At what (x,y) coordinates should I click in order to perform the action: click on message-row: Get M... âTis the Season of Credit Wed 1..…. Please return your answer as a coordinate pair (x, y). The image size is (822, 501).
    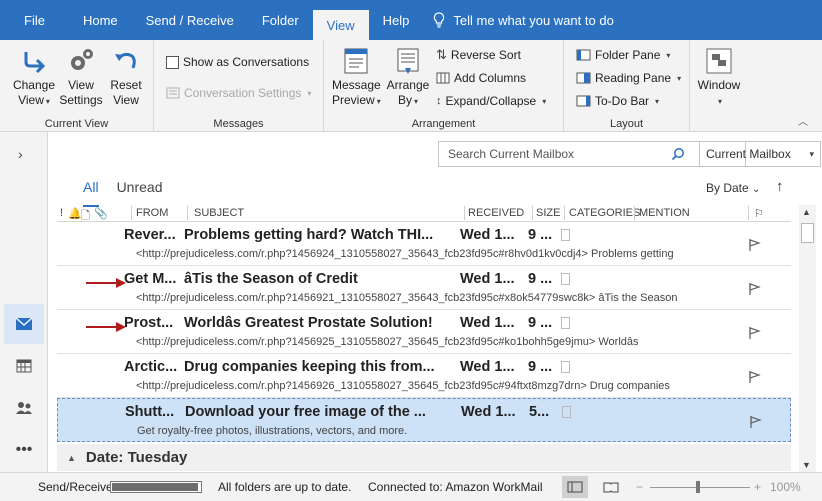
    Looking at the image, I should click on (424, 288).